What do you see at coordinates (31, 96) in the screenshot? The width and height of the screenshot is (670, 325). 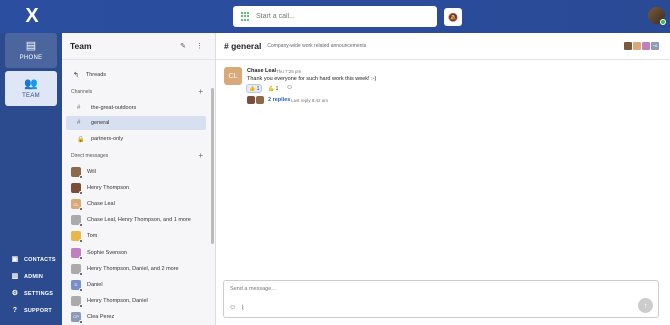 I see `nav-team-label: TEAM` at bounding box center [31, 96].